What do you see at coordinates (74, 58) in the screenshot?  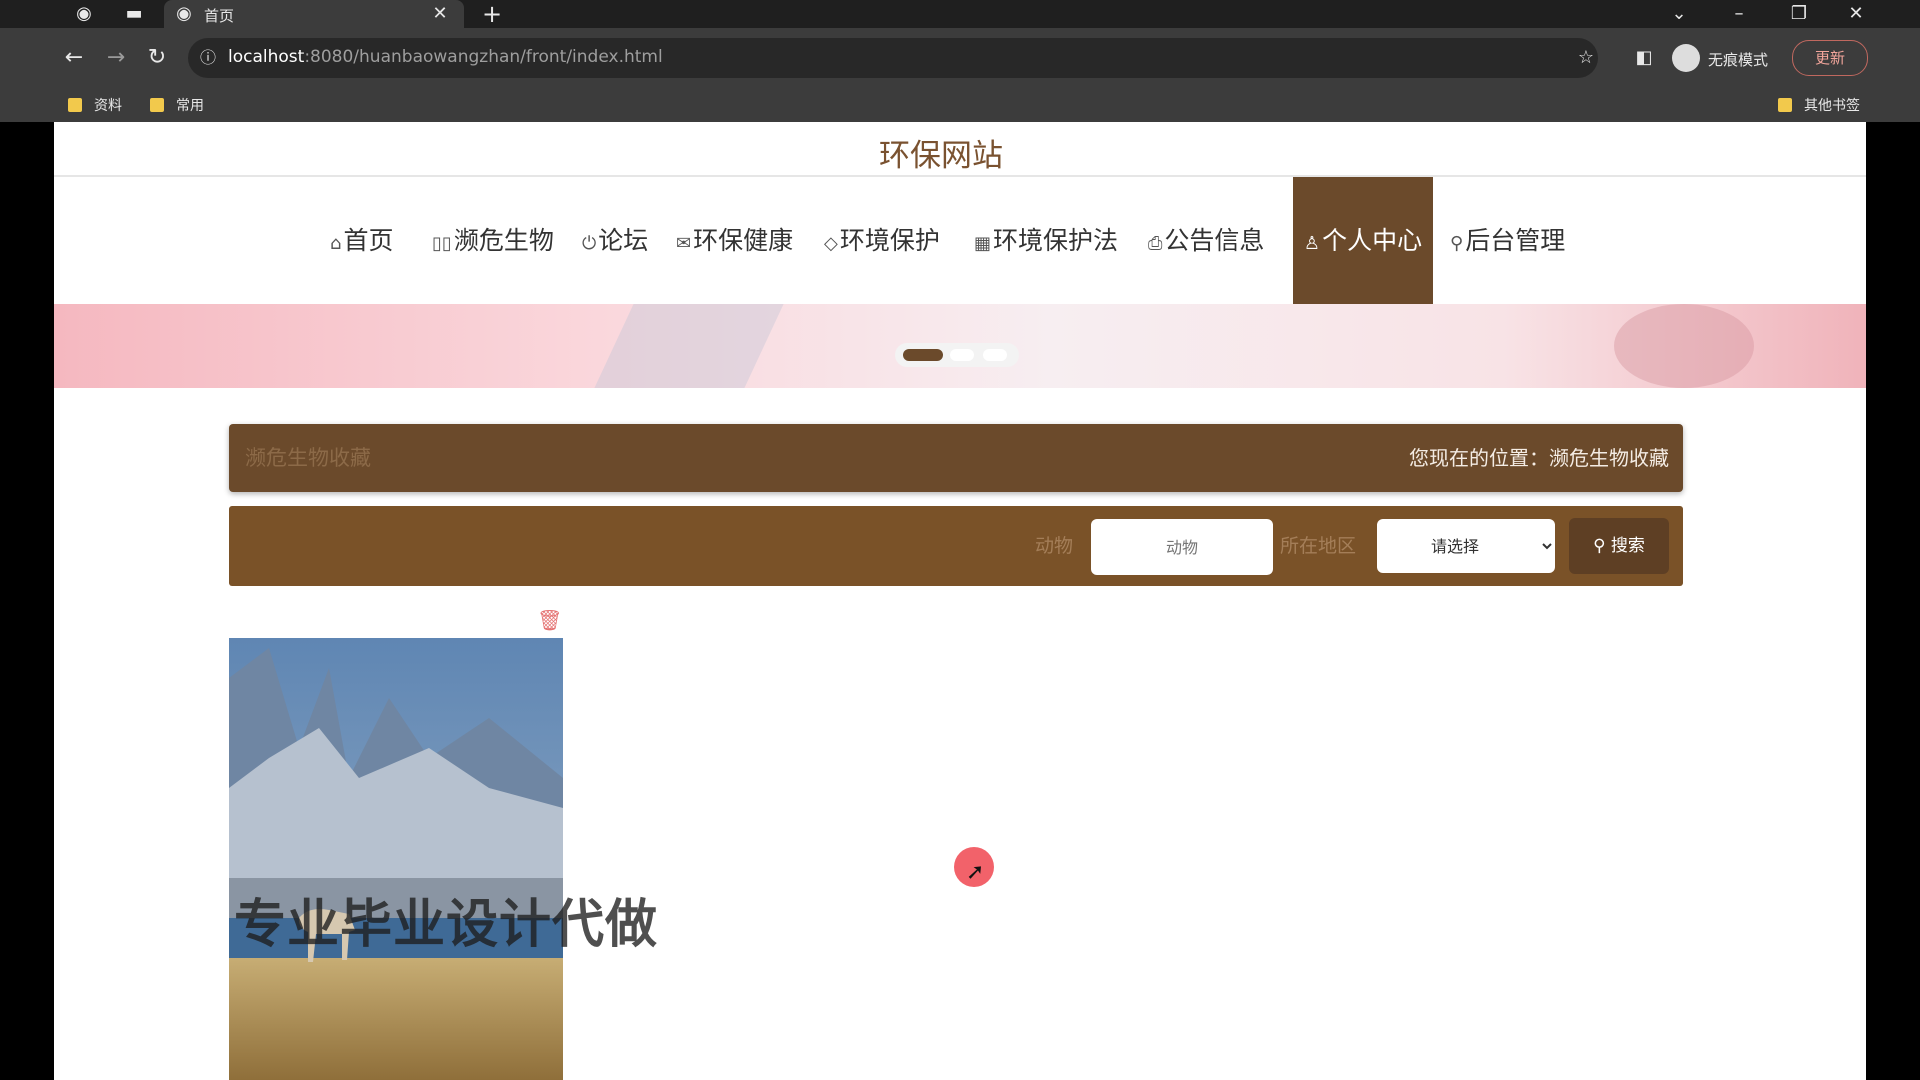 I see `back-icon: ←` at bounding box center [74, 58].